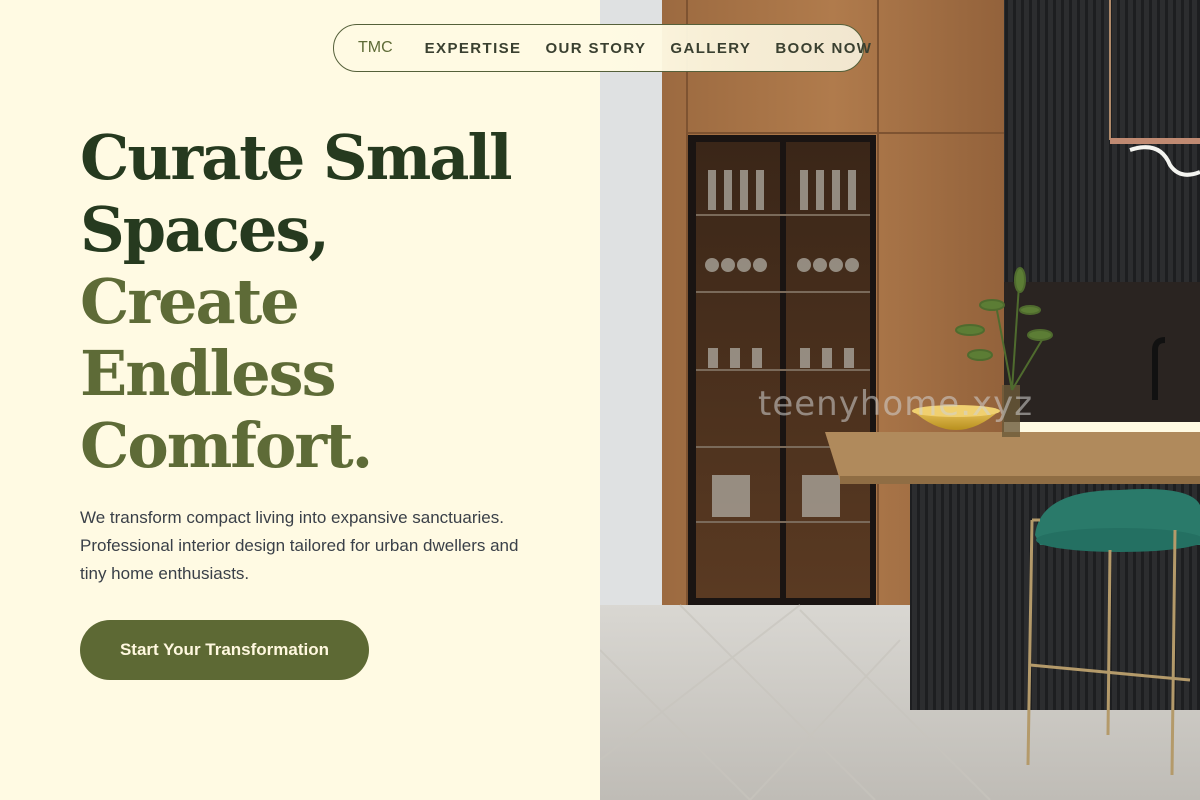 The width and height of the screenshot is (1200, 800). I want to click on nav-link-book-now: BOOK NOW, so click(823, 48).